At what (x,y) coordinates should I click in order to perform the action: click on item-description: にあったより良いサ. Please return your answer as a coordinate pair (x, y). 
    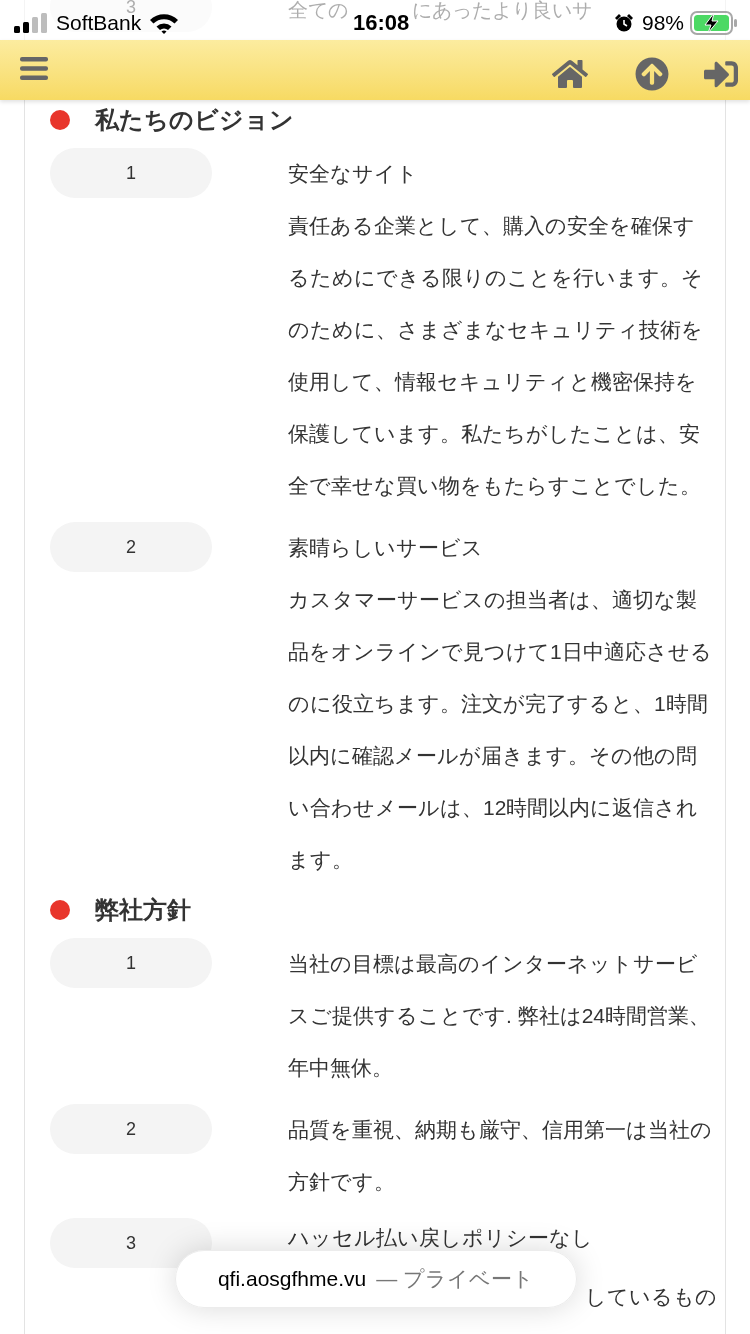
    Looking at the image, I should click on (502, 11).